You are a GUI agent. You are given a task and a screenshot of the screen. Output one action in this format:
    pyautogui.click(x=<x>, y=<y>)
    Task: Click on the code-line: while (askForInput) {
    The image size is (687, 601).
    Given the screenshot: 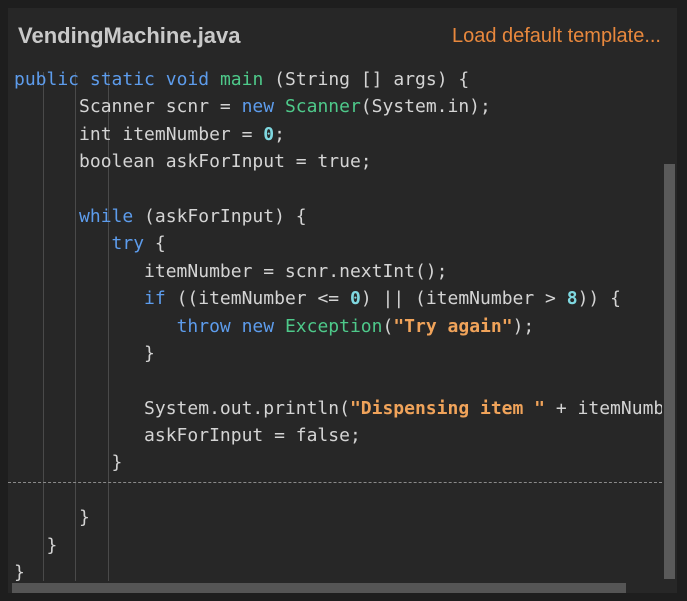 What is the action you would take?
    pyautogui.click(x=338, y=216)
    